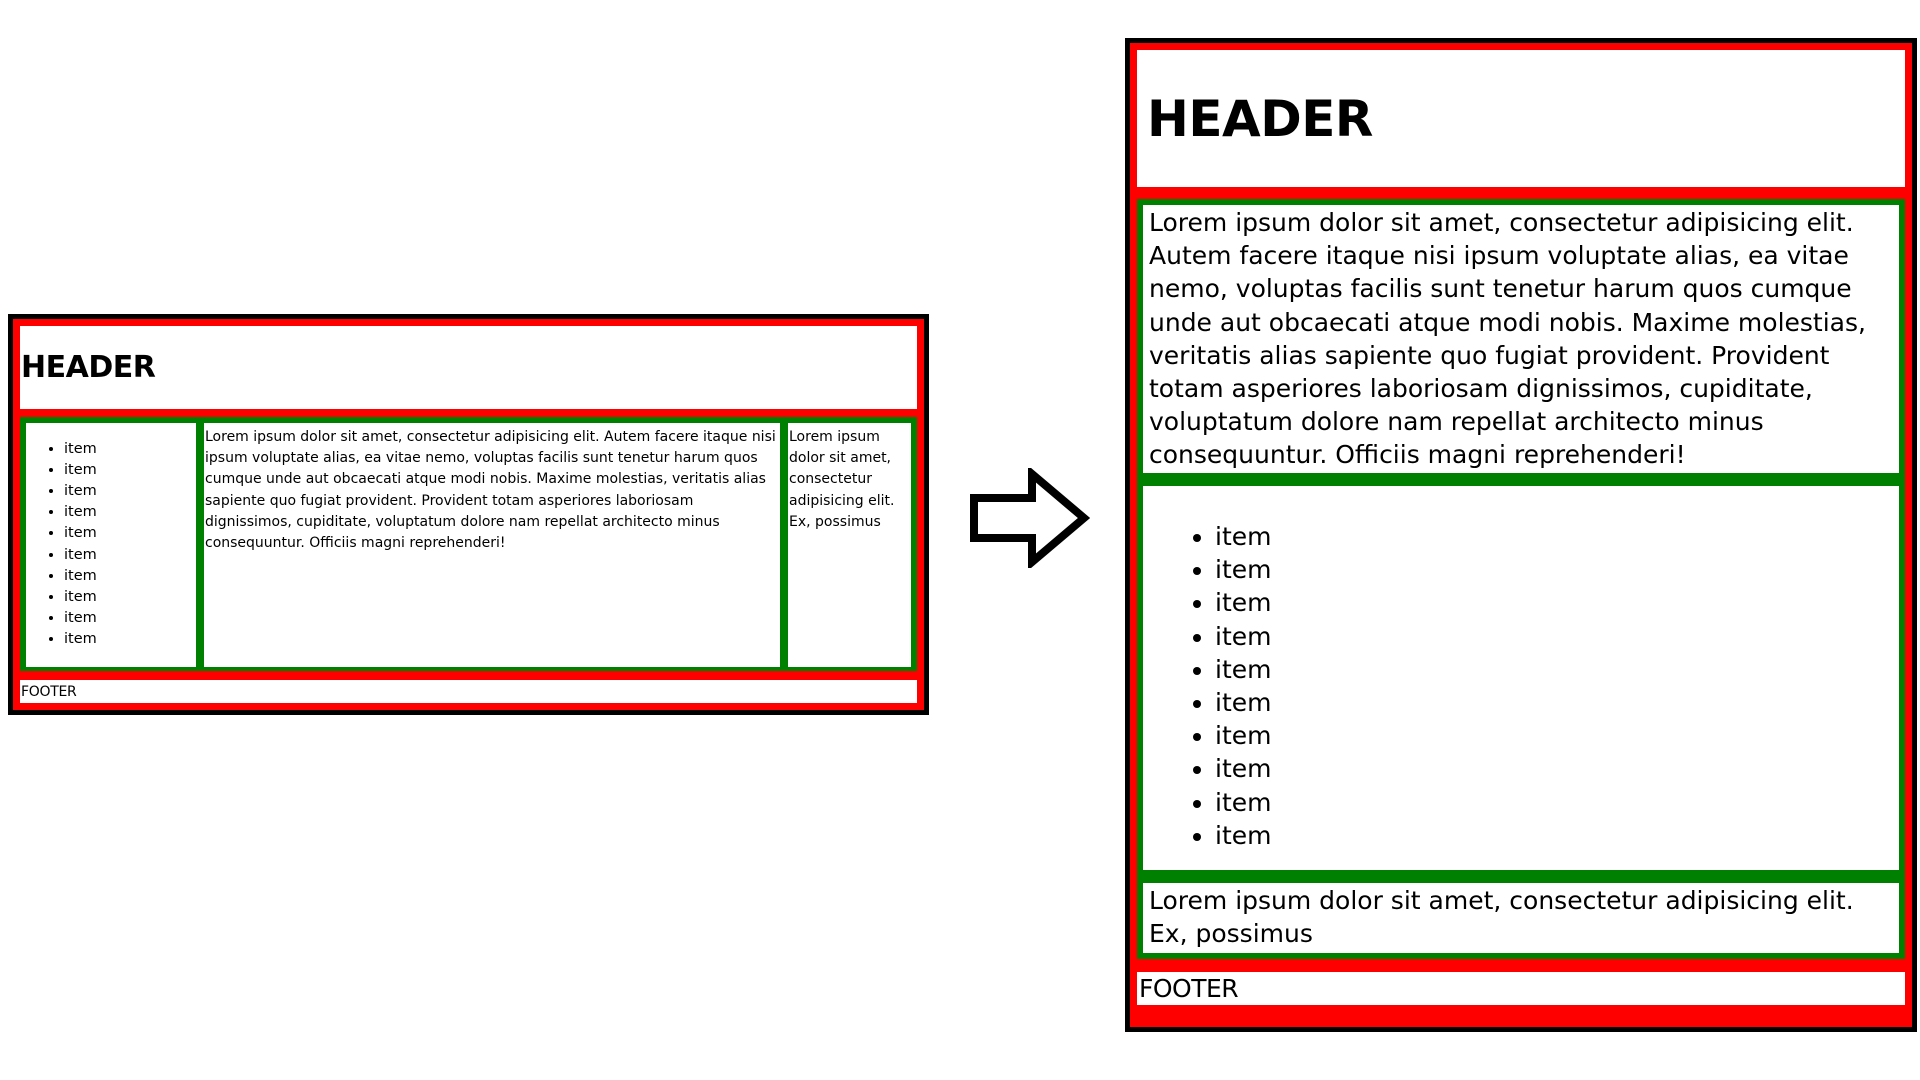 The width and height of the screenshot is (1920, 1080). I want to click on right-arrow-outline-icon, so click(1030, 518).